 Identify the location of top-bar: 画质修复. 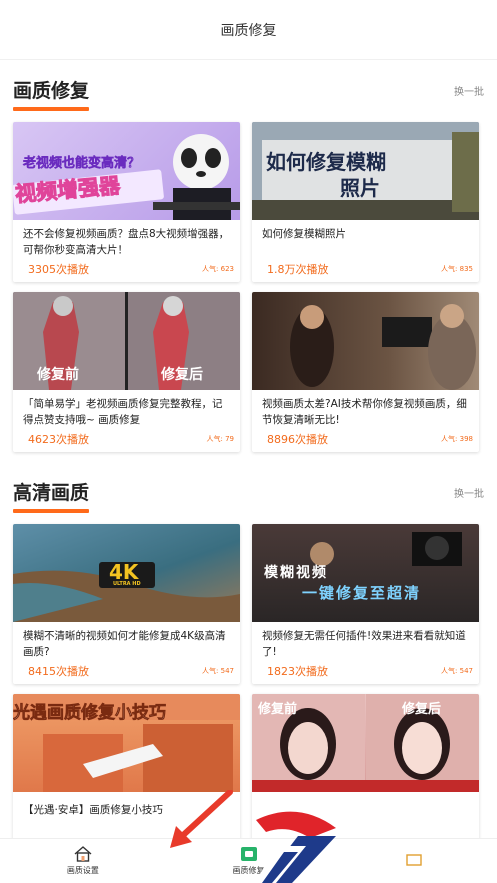
(248, 30).